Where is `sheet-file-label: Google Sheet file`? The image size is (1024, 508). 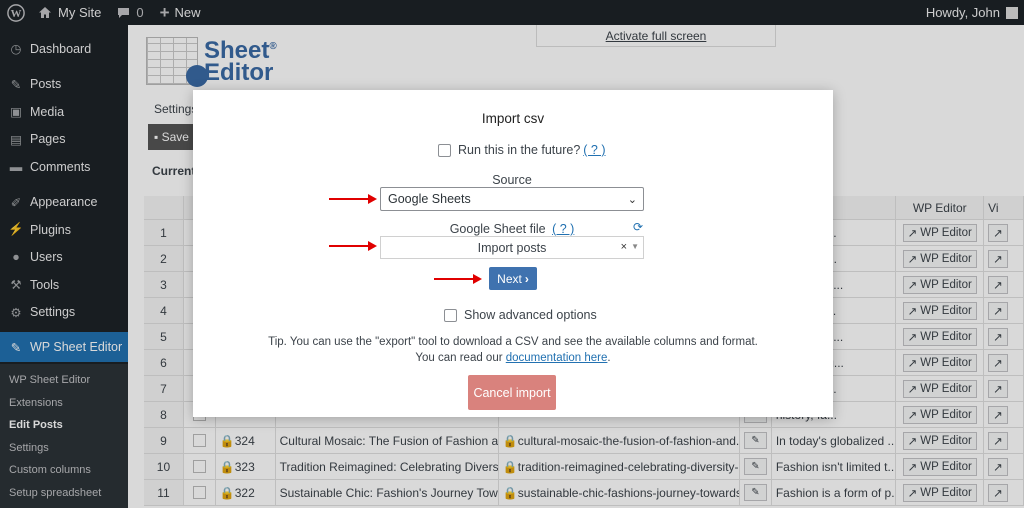 sheet-file-label: Google Sheet file is located at coordinates (497, 229).